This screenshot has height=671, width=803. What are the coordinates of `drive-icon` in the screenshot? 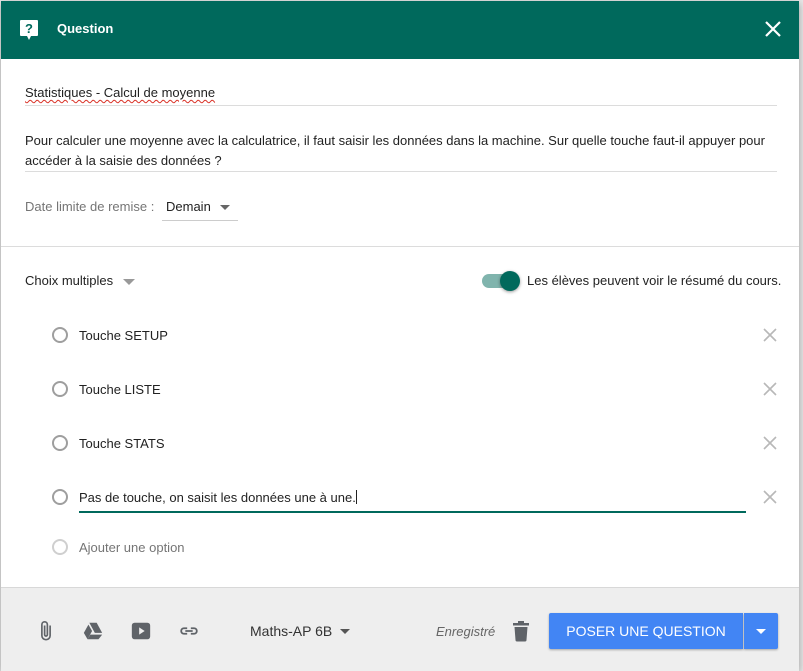 It's located at (93, 631).